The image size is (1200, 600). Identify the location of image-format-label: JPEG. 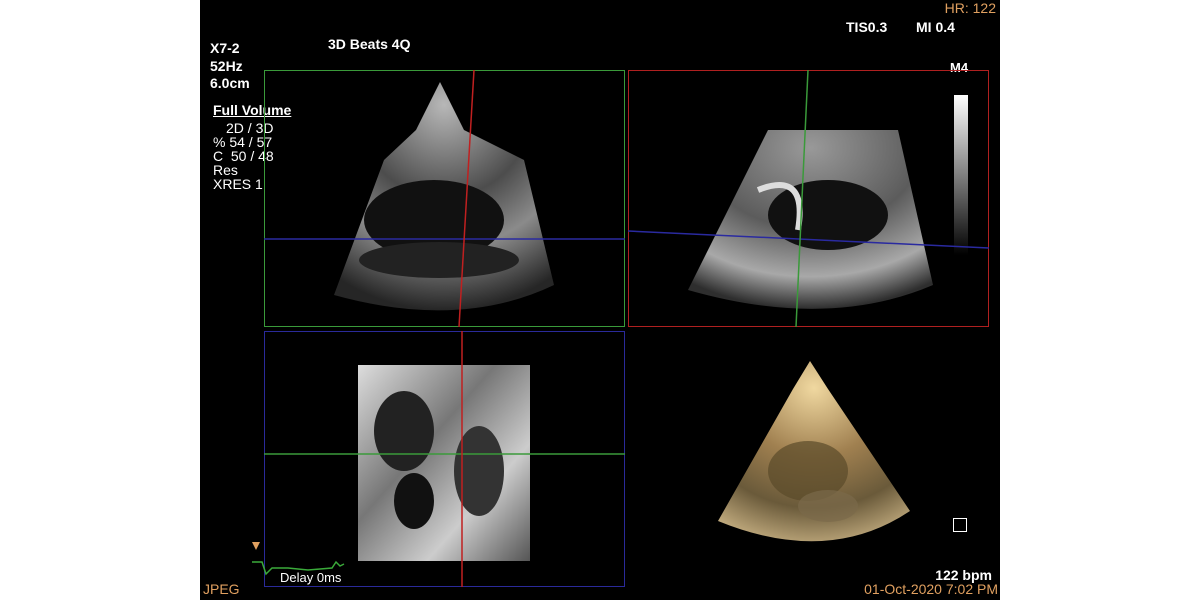
(221, 589).